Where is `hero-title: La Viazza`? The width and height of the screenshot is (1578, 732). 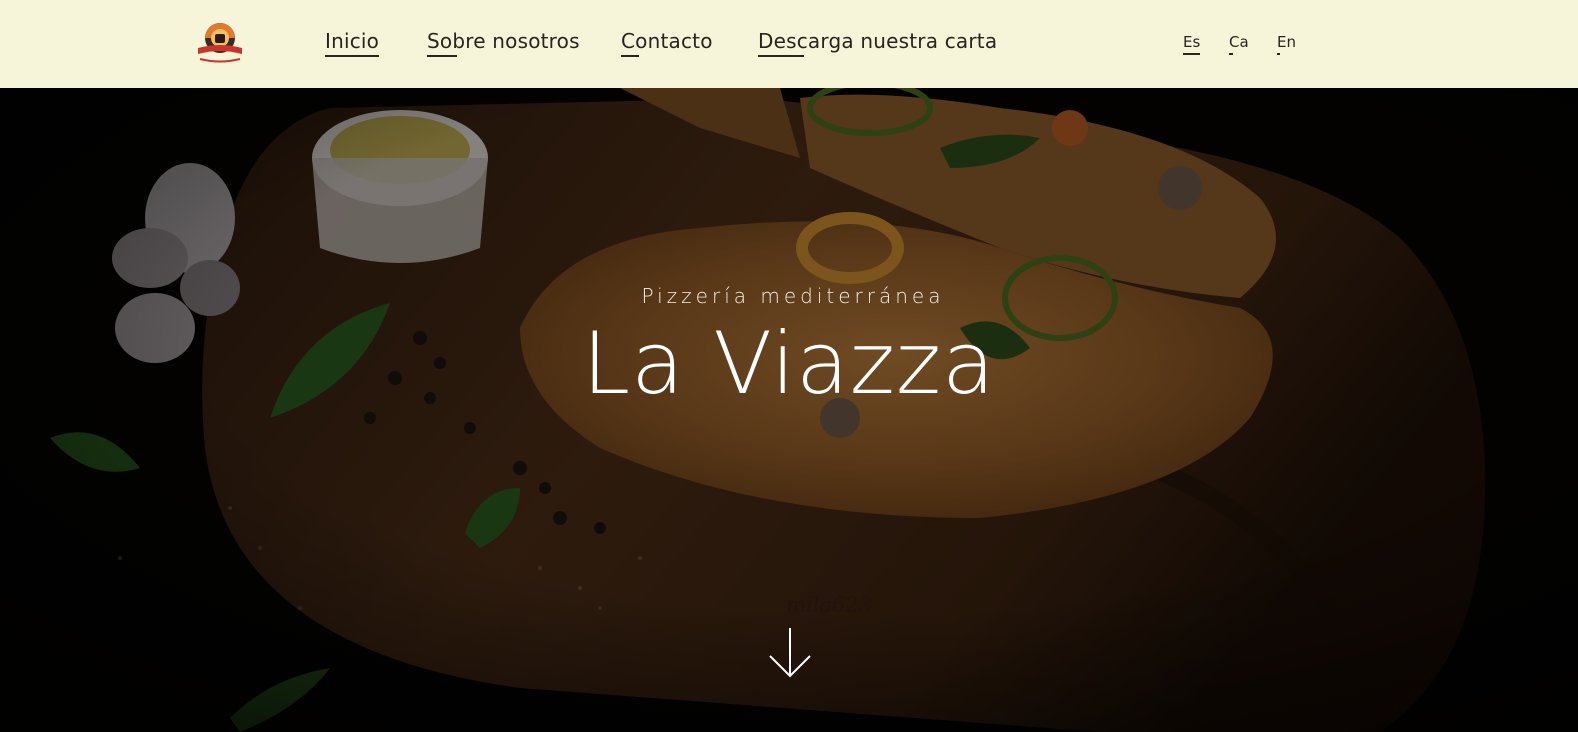 hero-title: La Viazza is located at coordinates (789, 364).